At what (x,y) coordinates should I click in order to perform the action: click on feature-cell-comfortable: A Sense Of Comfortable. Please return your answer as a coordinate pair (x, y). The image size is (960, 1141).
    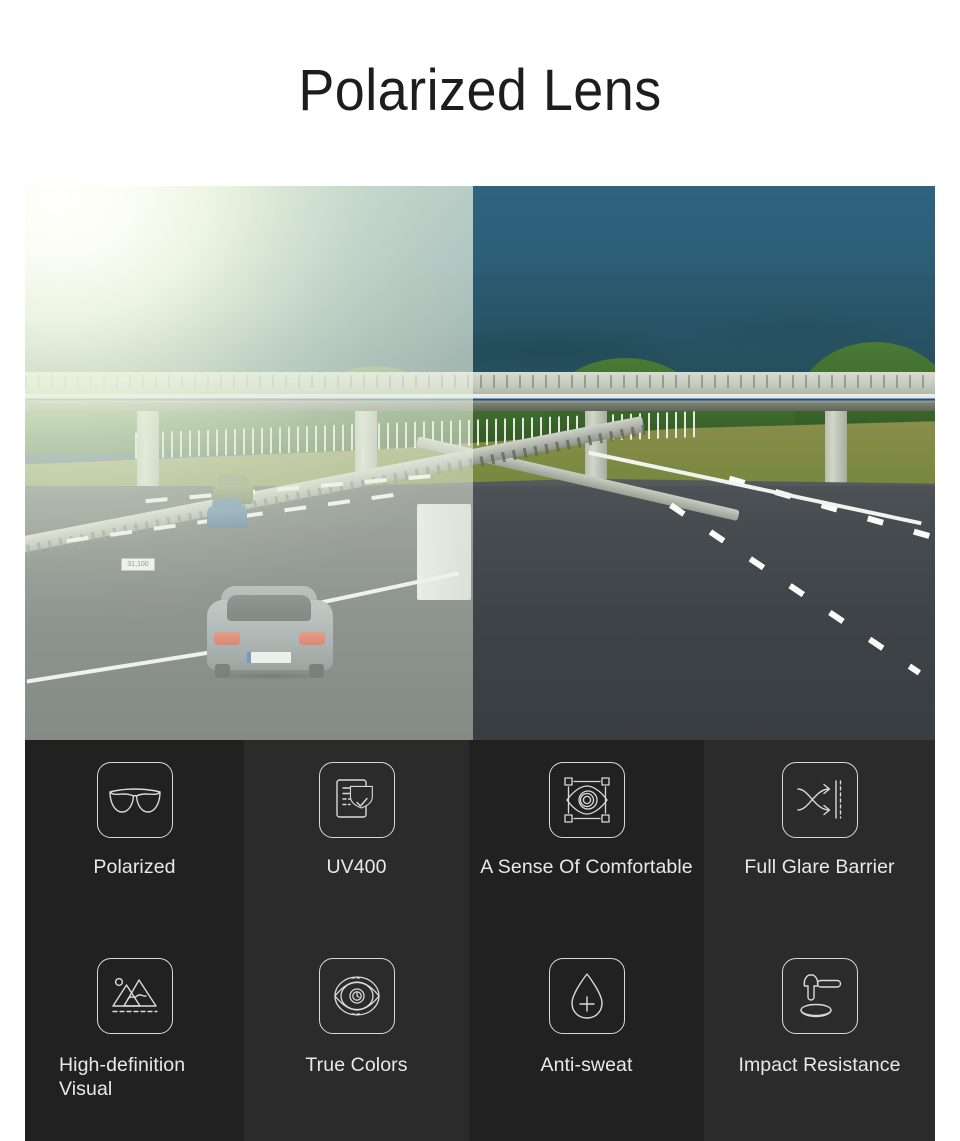
    Looking at the image, I should click on (586, 838).